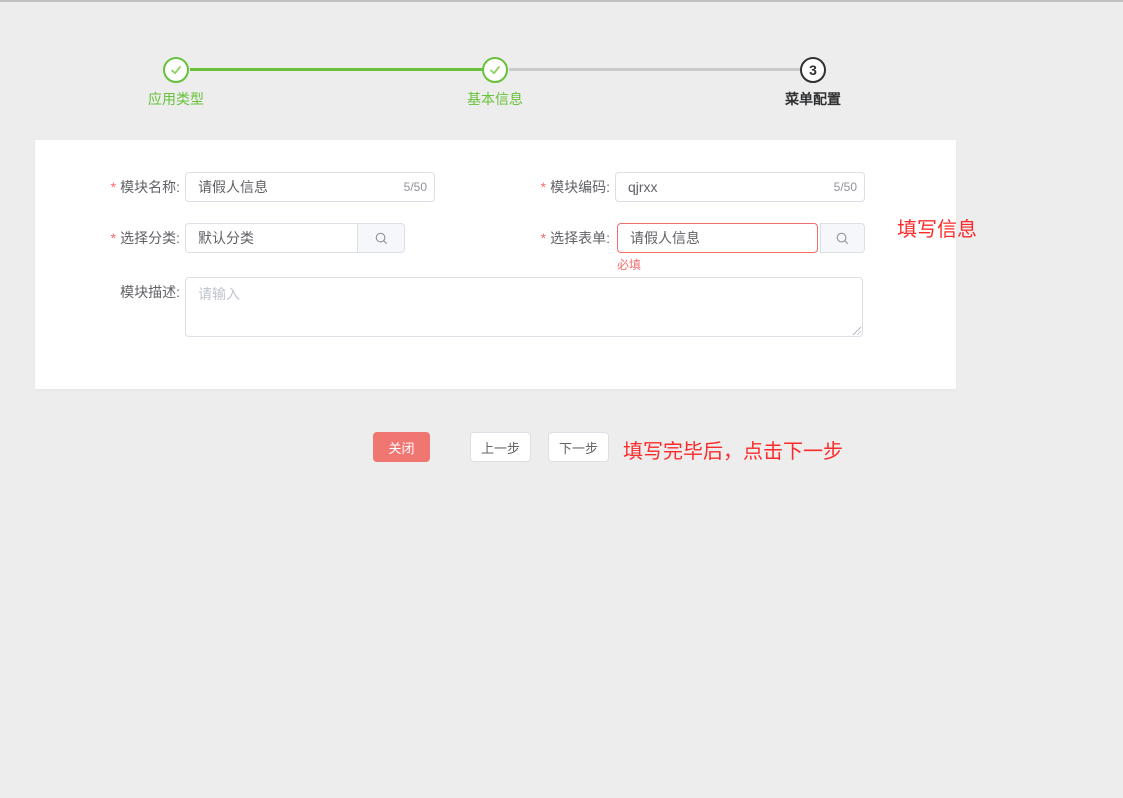  Describe the element at coordinates (145, 187) in the screenshot. I see `module-name-label: * 模块名称:` at that location.